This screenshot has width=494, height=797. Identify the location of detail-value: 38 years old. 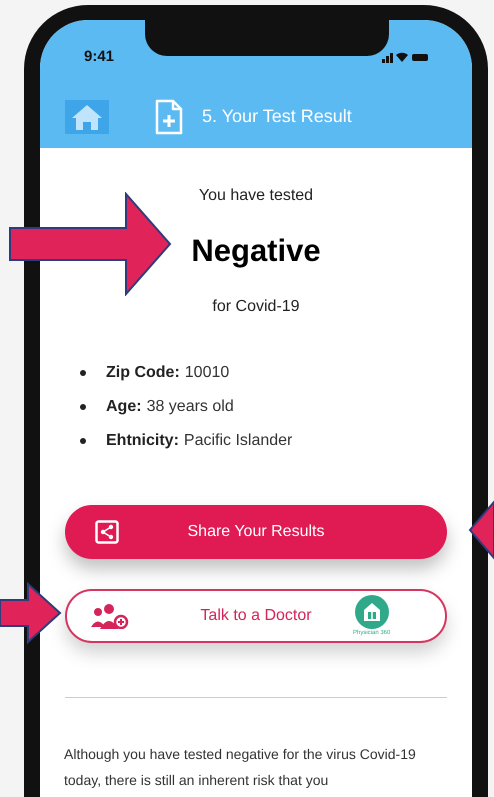
(190, 406).